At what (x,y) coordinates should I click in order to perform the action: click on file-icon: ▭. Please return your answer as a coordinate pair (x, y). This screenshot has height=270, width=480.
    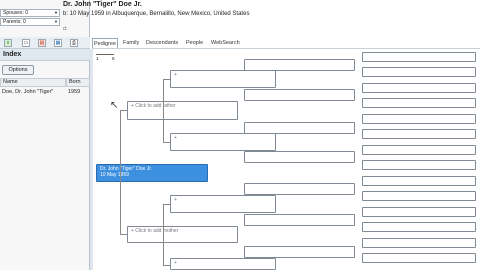
    Looking at the image, I should click on (26, 43).